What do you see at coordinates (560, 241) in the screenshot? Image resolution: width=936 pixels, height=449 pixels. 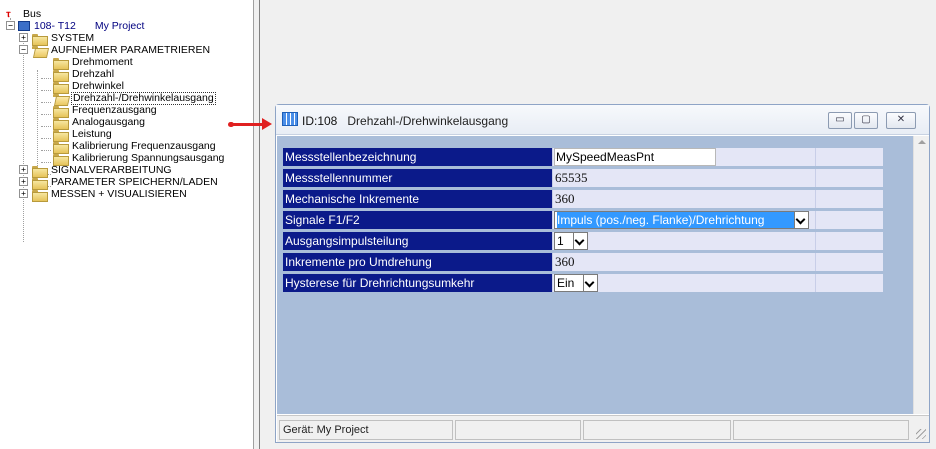 I see `select-value: 1` at bounding box center [560, 241].